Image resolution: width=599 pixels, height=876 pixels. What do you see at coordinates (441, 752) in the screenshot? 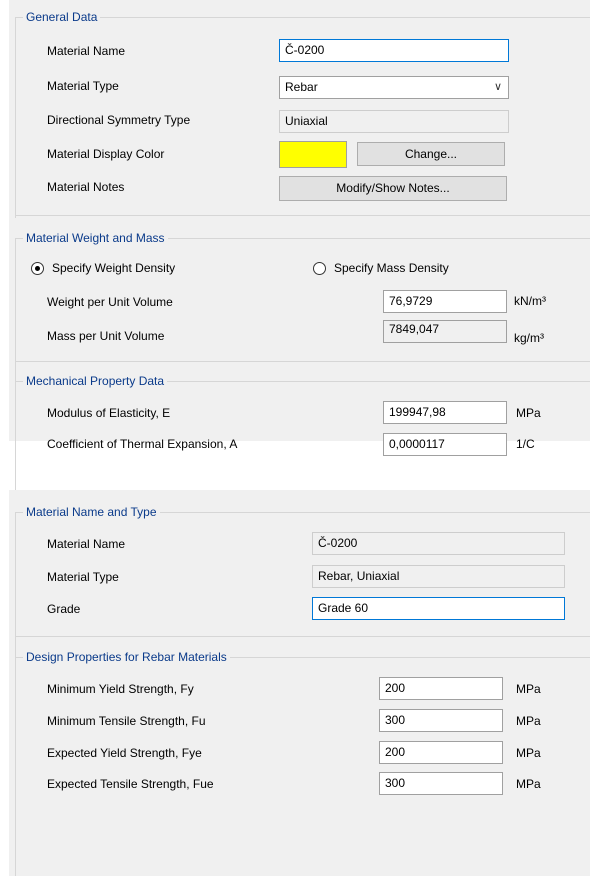
I see `expected-yield-strength-input: 200` at bounding box center [441, 752].